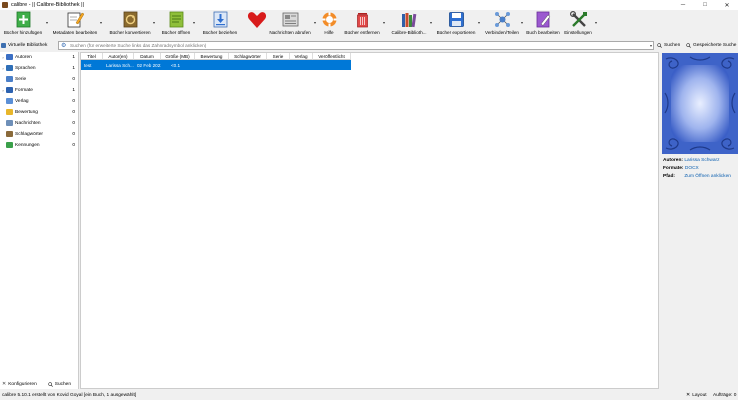 Image resolution: width=738 pixels, height=400 pixels. I want to click on tag-category-news: Nachrichten 0, so click(39, 123).